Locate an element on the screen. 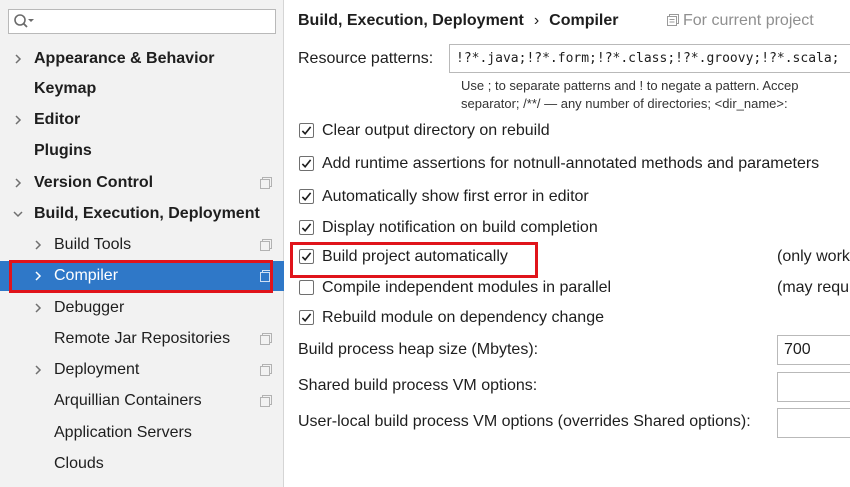 The image size is (850, 487). breadcrumb-current: Compiler is located at coordinates (584, 20).